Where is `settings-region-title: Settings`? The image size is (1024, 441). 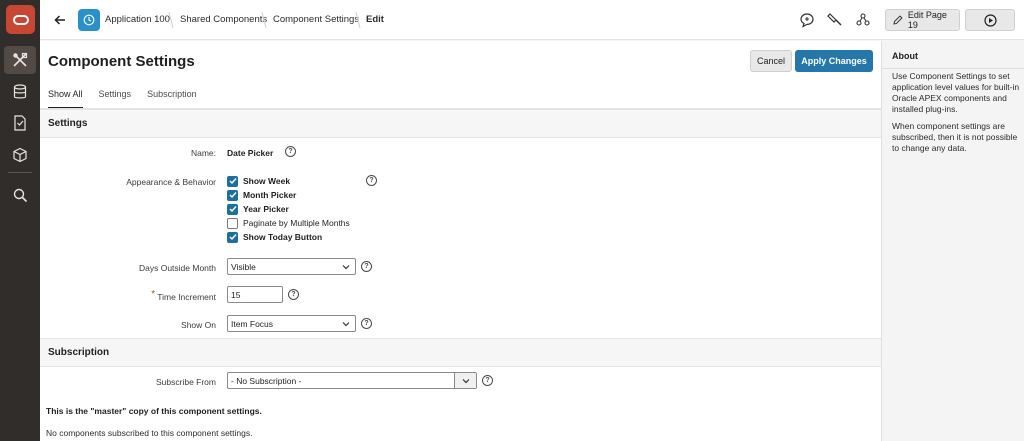 settings-region-title: Settings is located at coordinates (68, 123).